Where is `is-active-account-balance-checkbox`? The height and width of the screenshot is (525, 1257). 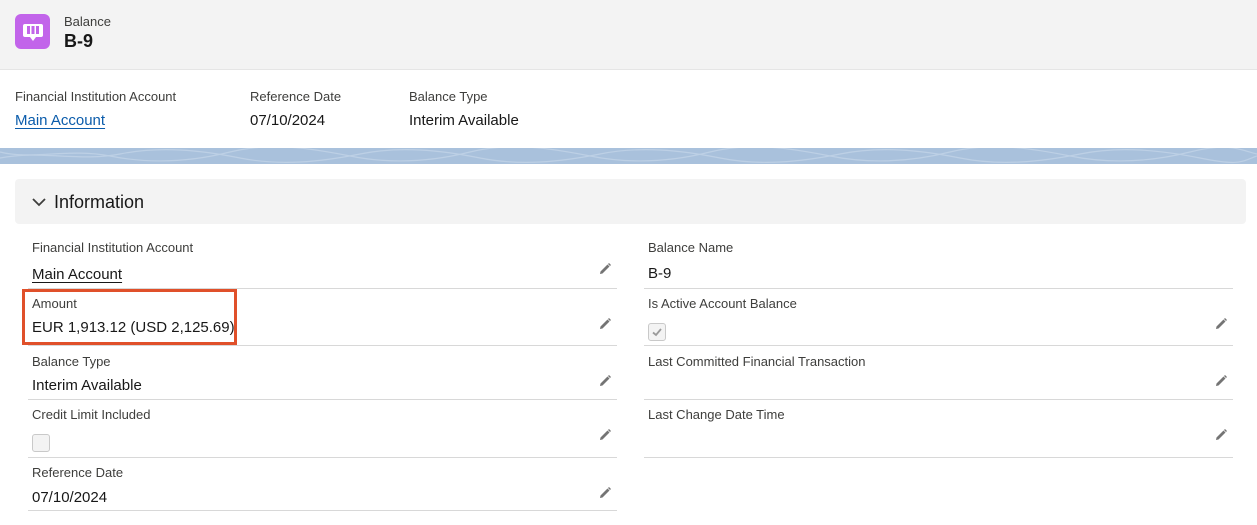
is-active-account-balance-checkbox is located at coordinates (657, 332).